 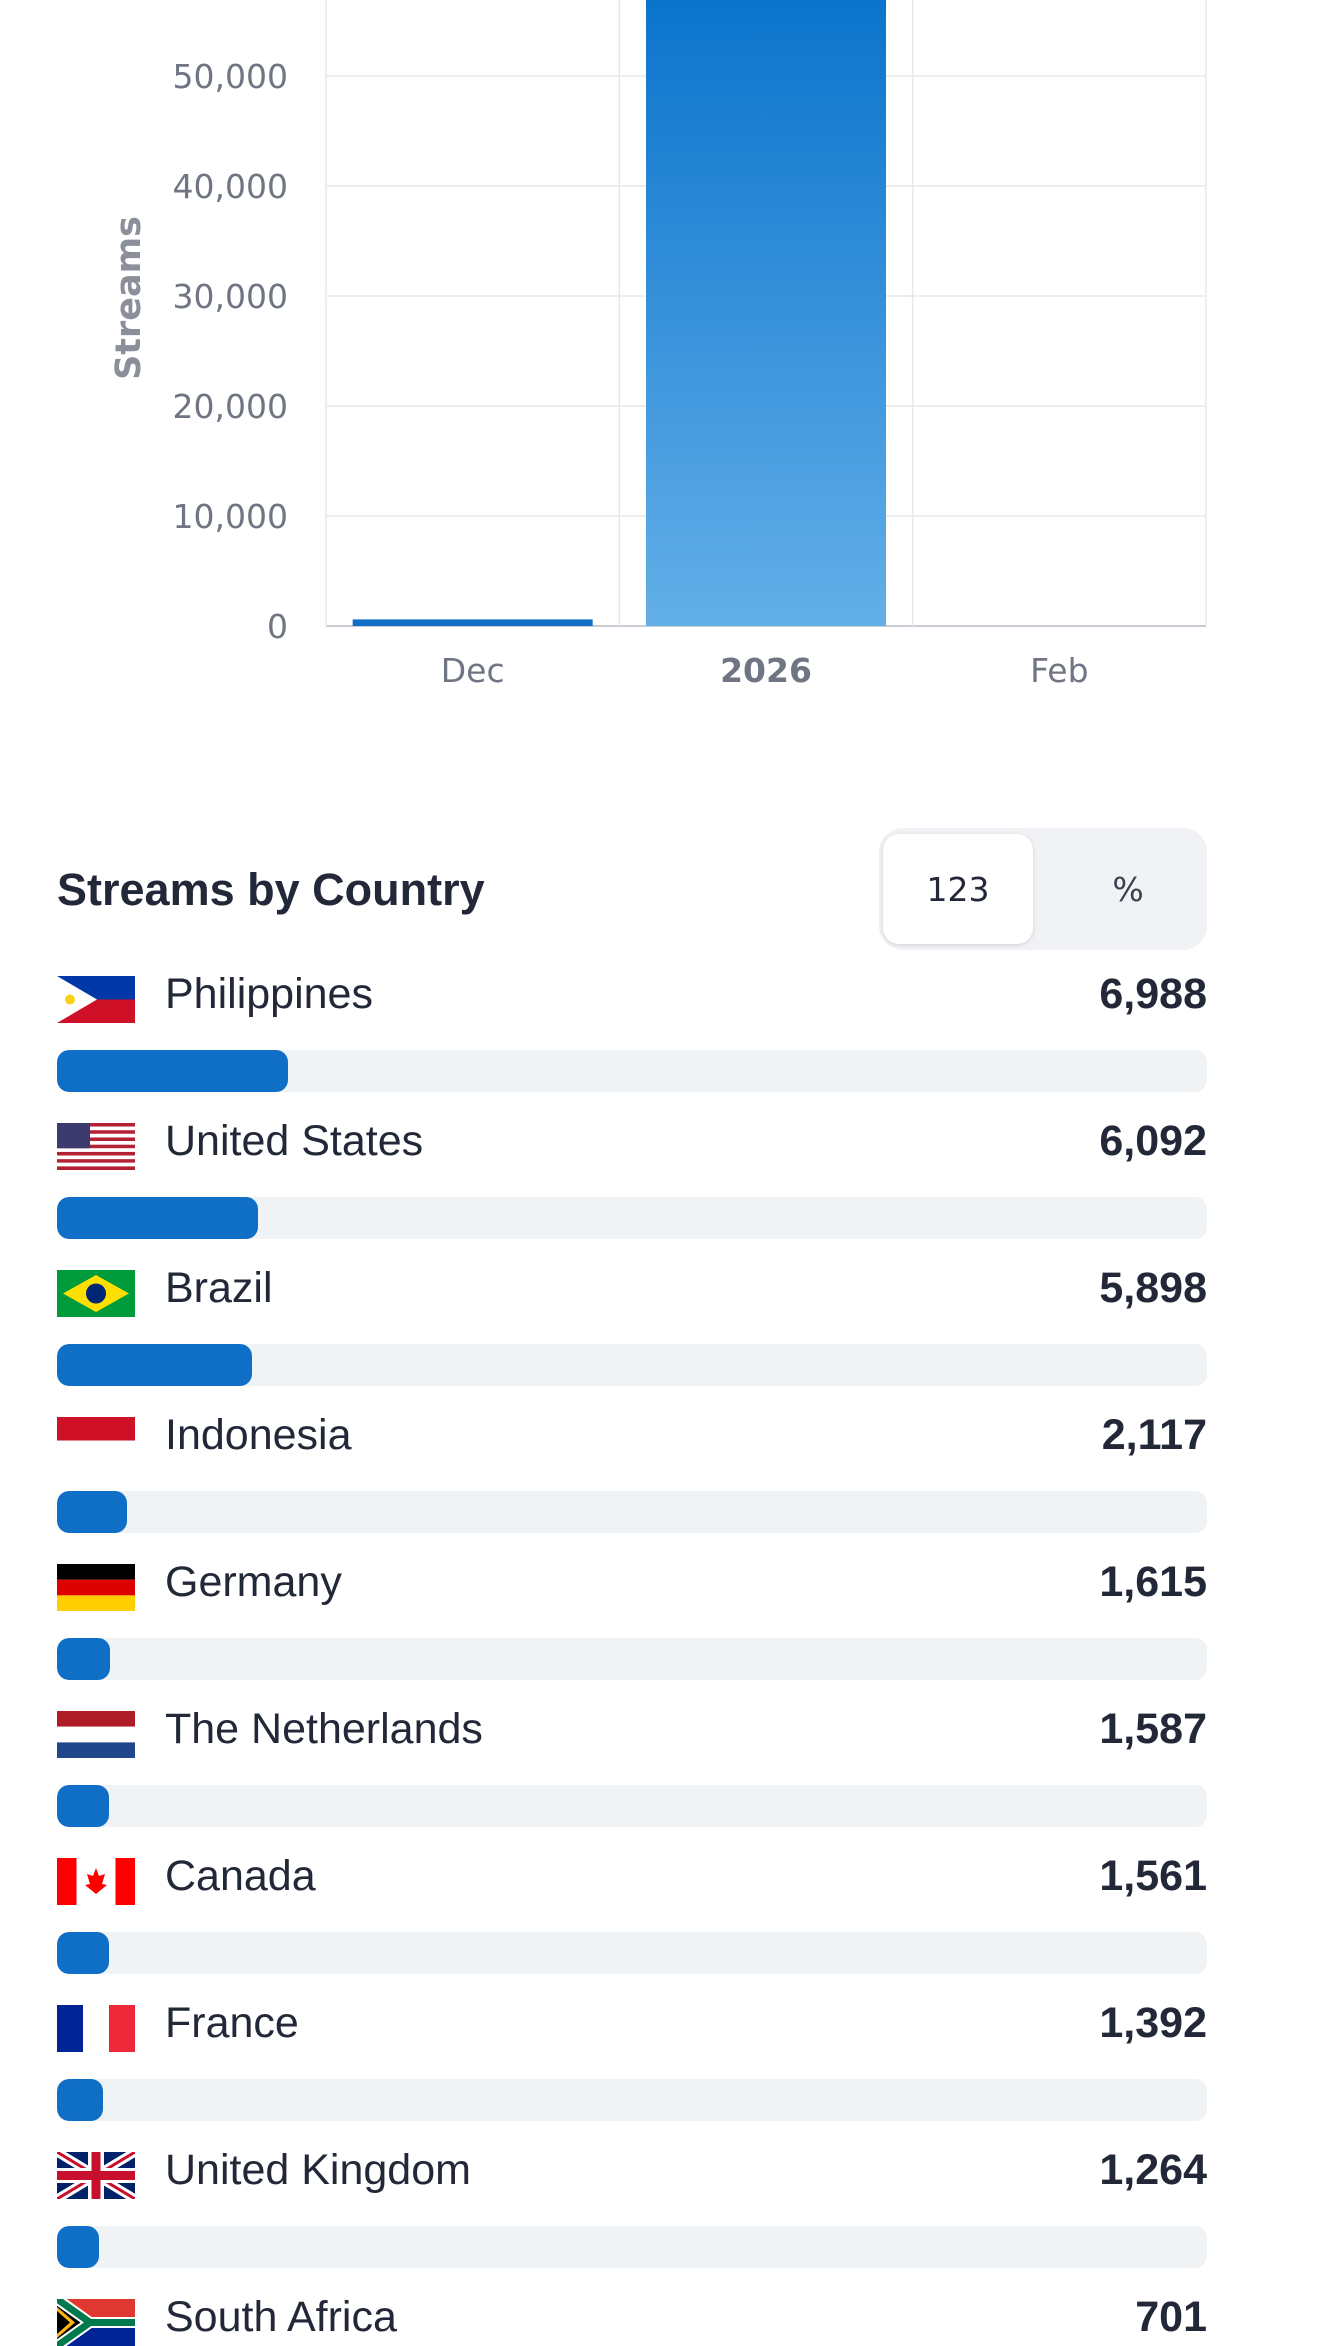 What do you see at coordinates (96, 1587) in the screenshot?
I see `flag-de-icon` at bounding box center [96, 1587].